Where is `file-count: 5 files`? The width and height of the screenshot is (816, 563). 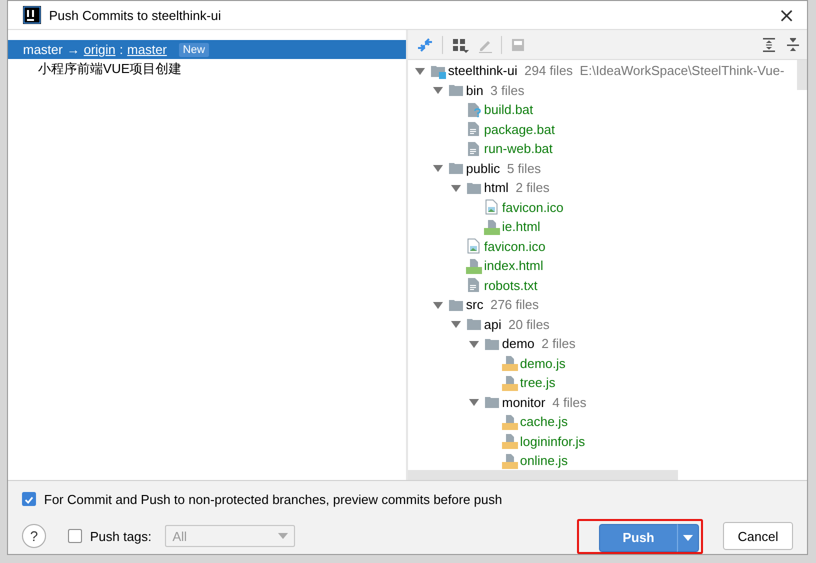 file-count: 5 files is located at coordinates (523, 168).